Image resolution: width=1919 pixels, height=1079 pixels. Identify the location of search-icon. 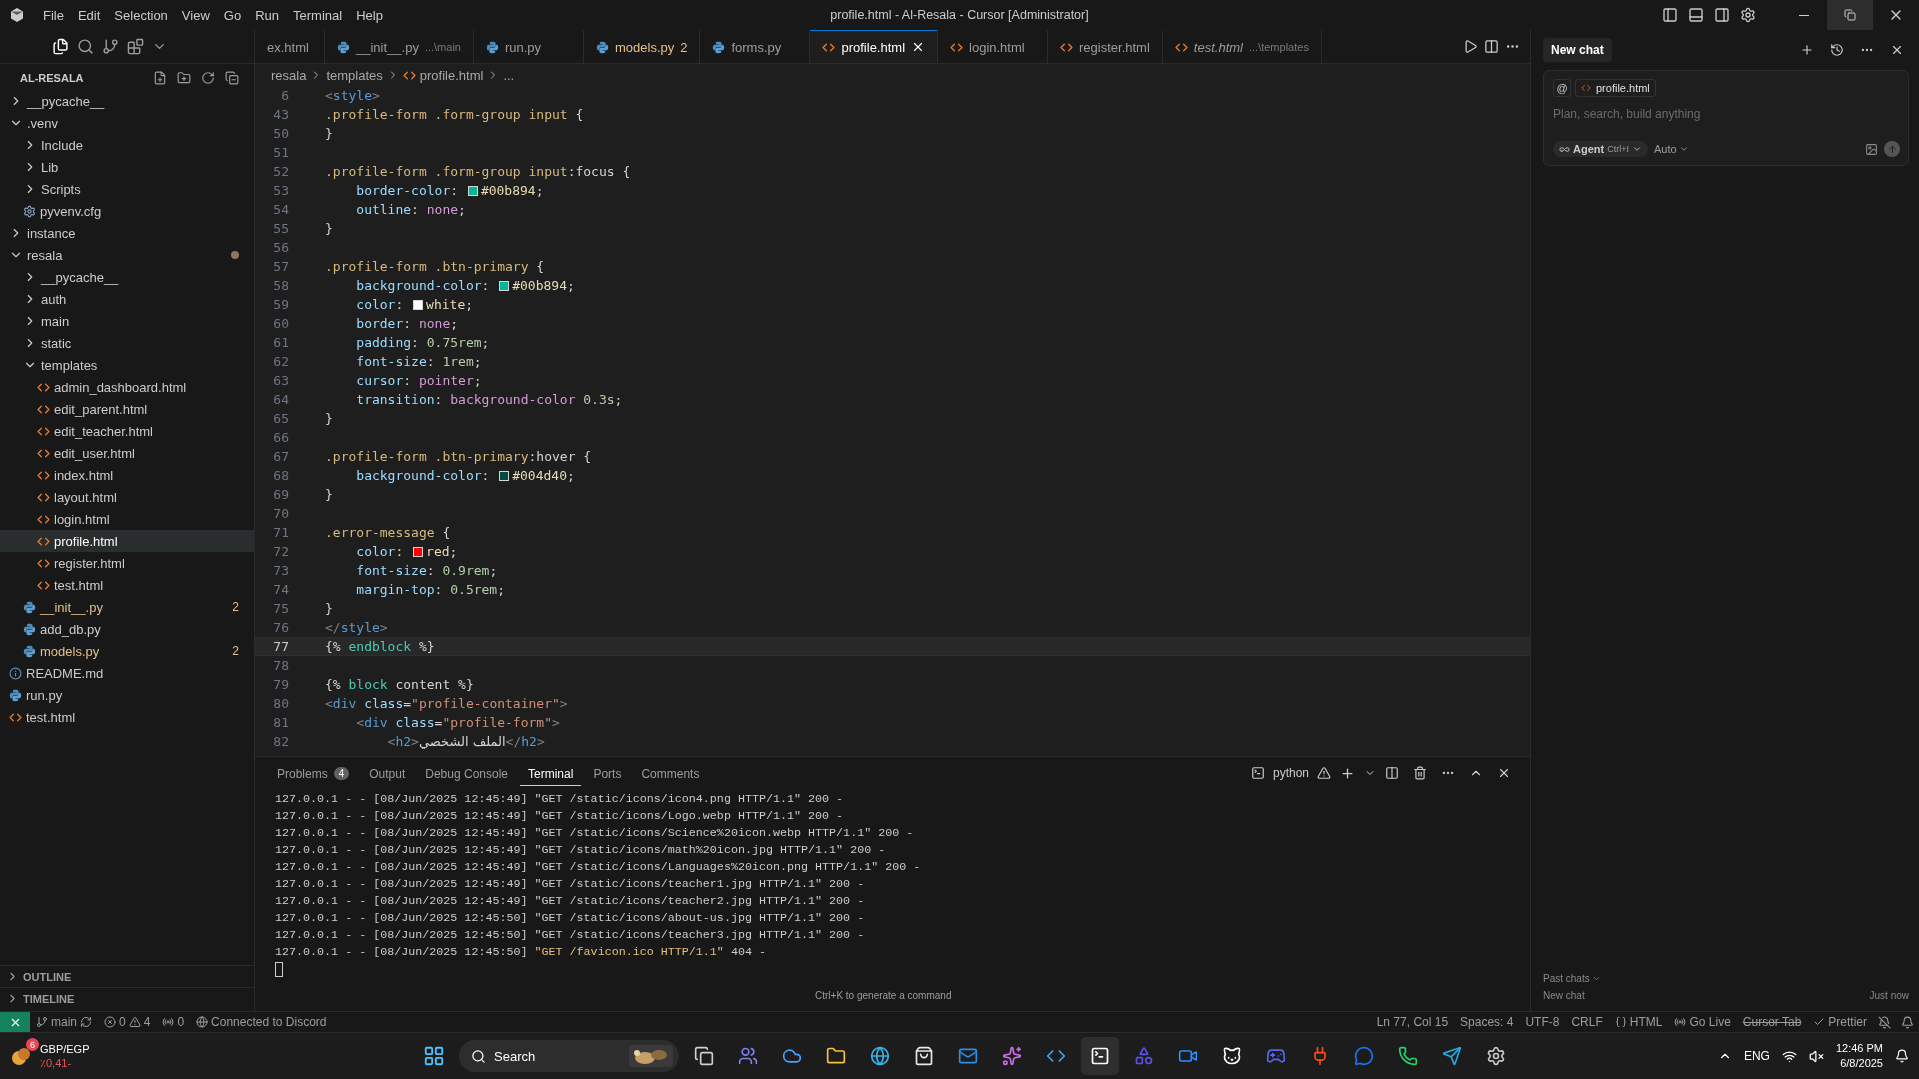
(85, 46).